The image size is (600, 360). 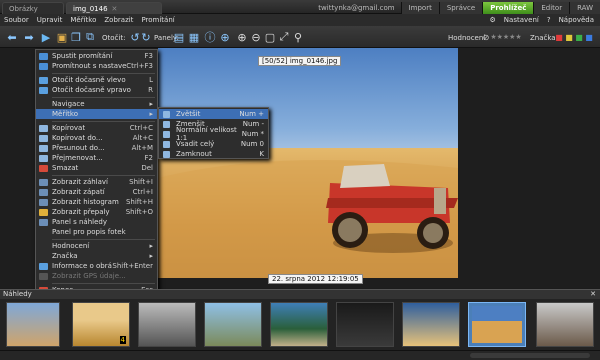 I want to click on move-to-icon, so click(x=43, y=148).